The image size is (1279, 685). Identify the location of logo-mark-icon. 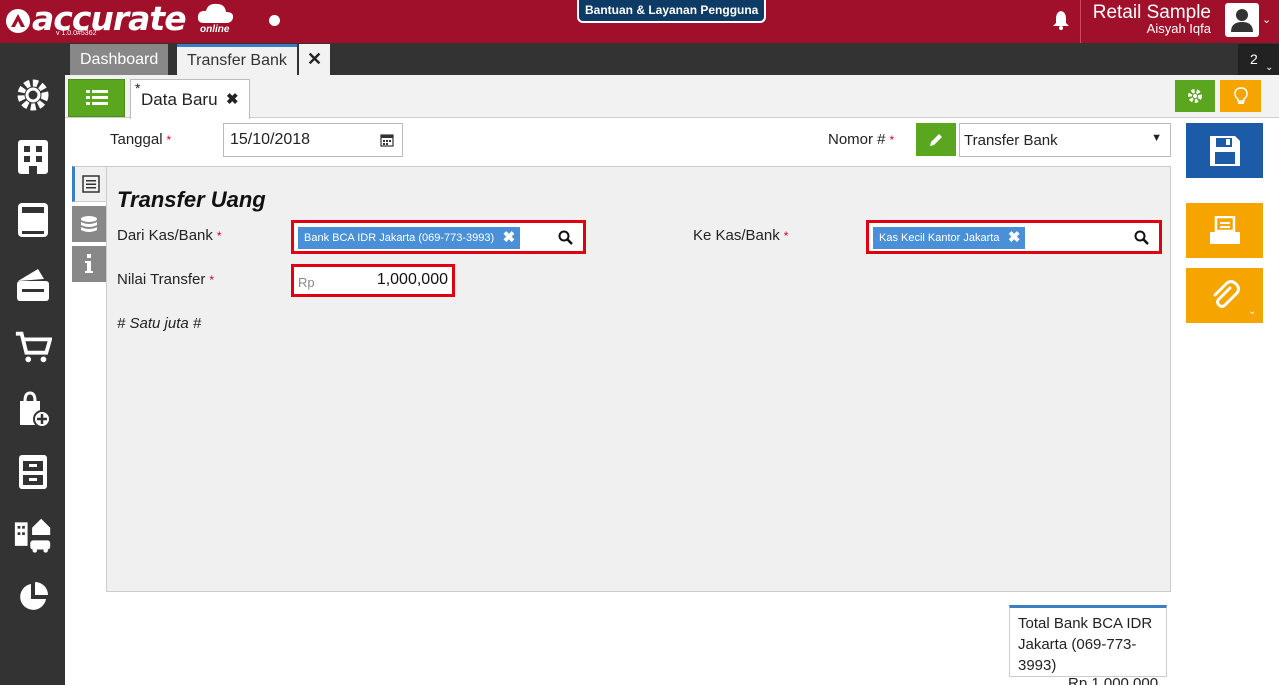
(18, 21).